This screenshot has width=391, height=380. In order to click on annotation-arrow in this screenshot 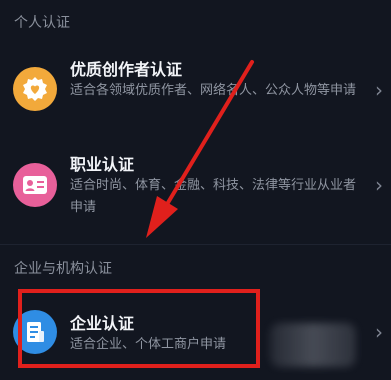, I will do `click(200, 149)`.